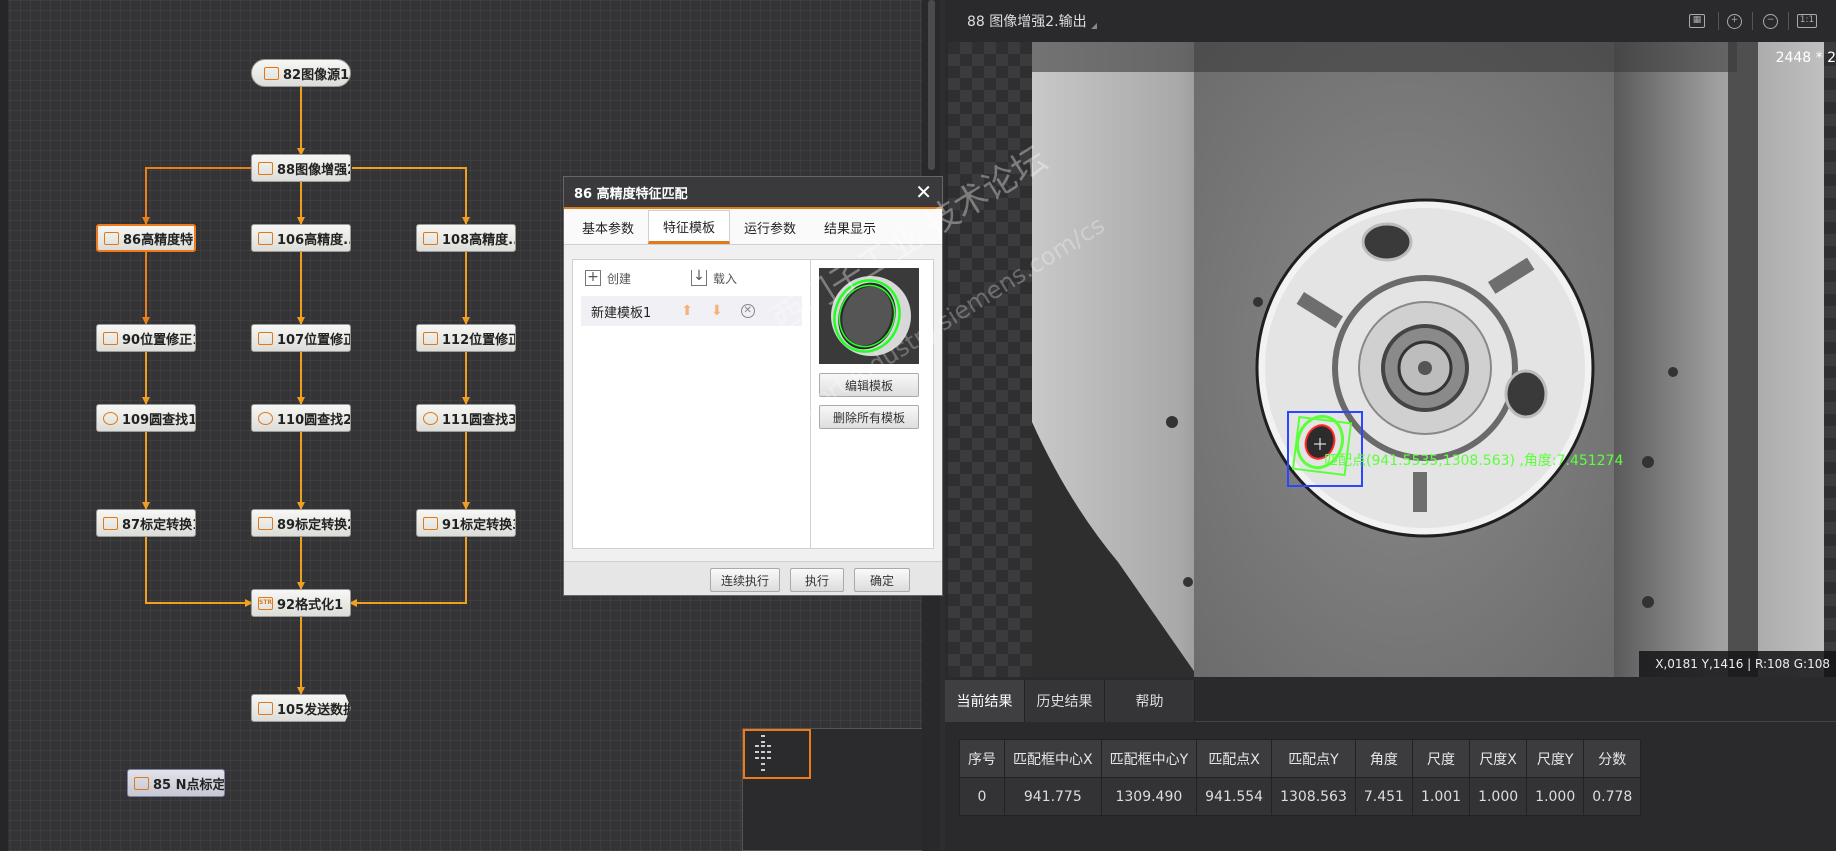 This screenshot has width=1836, height=851. What do you see at coordinates (692, 404) in the screenshot?
I see `template-list: + 创建 ↓ 载入 新建模板1 ⬆ ⬇ ✕` at bounding box center [692, 404].